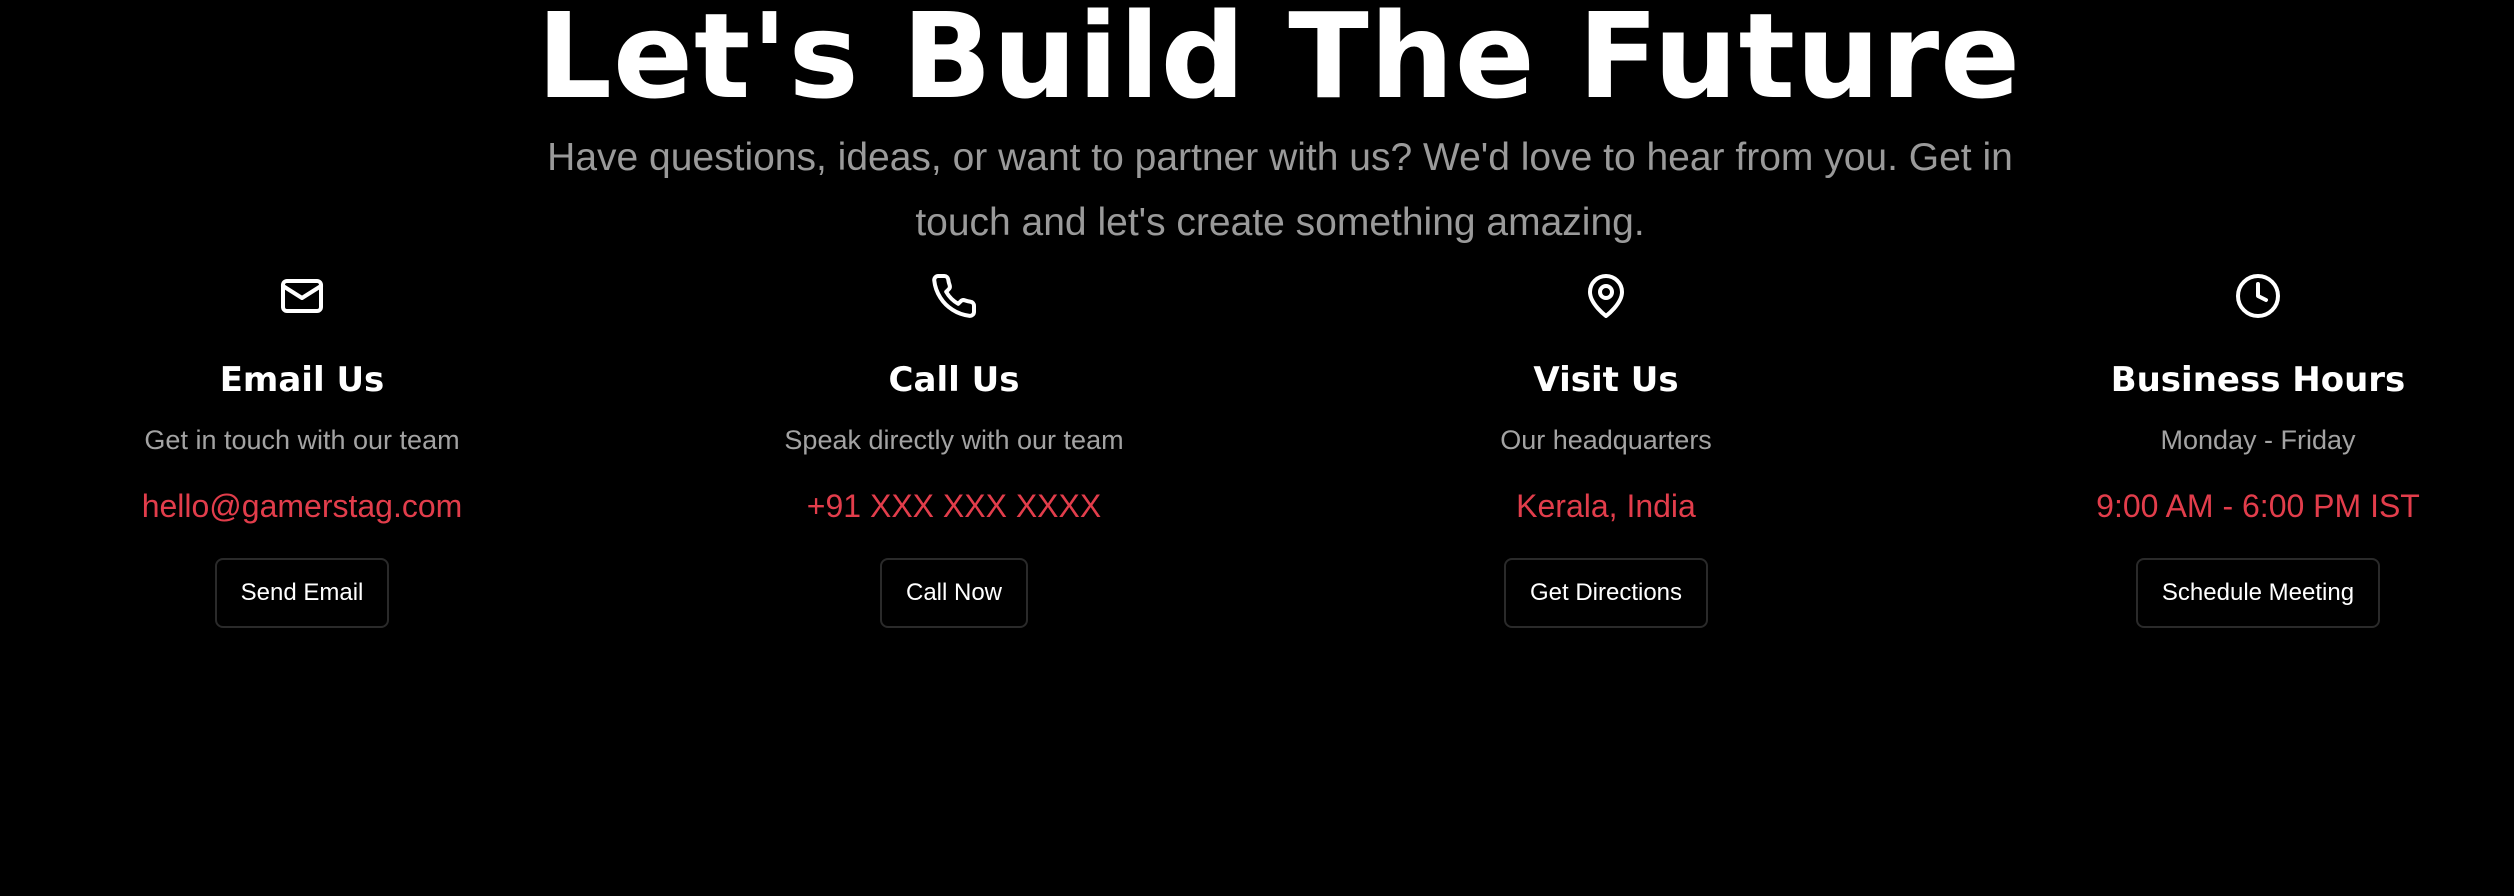 Image resolution: width=2514 pixels, height=896 pixels. What do you see at coordinates (1279, 63) in the screenshot?
I see `page-title: Let's Build The Future` at bounding box center [1279, 63].